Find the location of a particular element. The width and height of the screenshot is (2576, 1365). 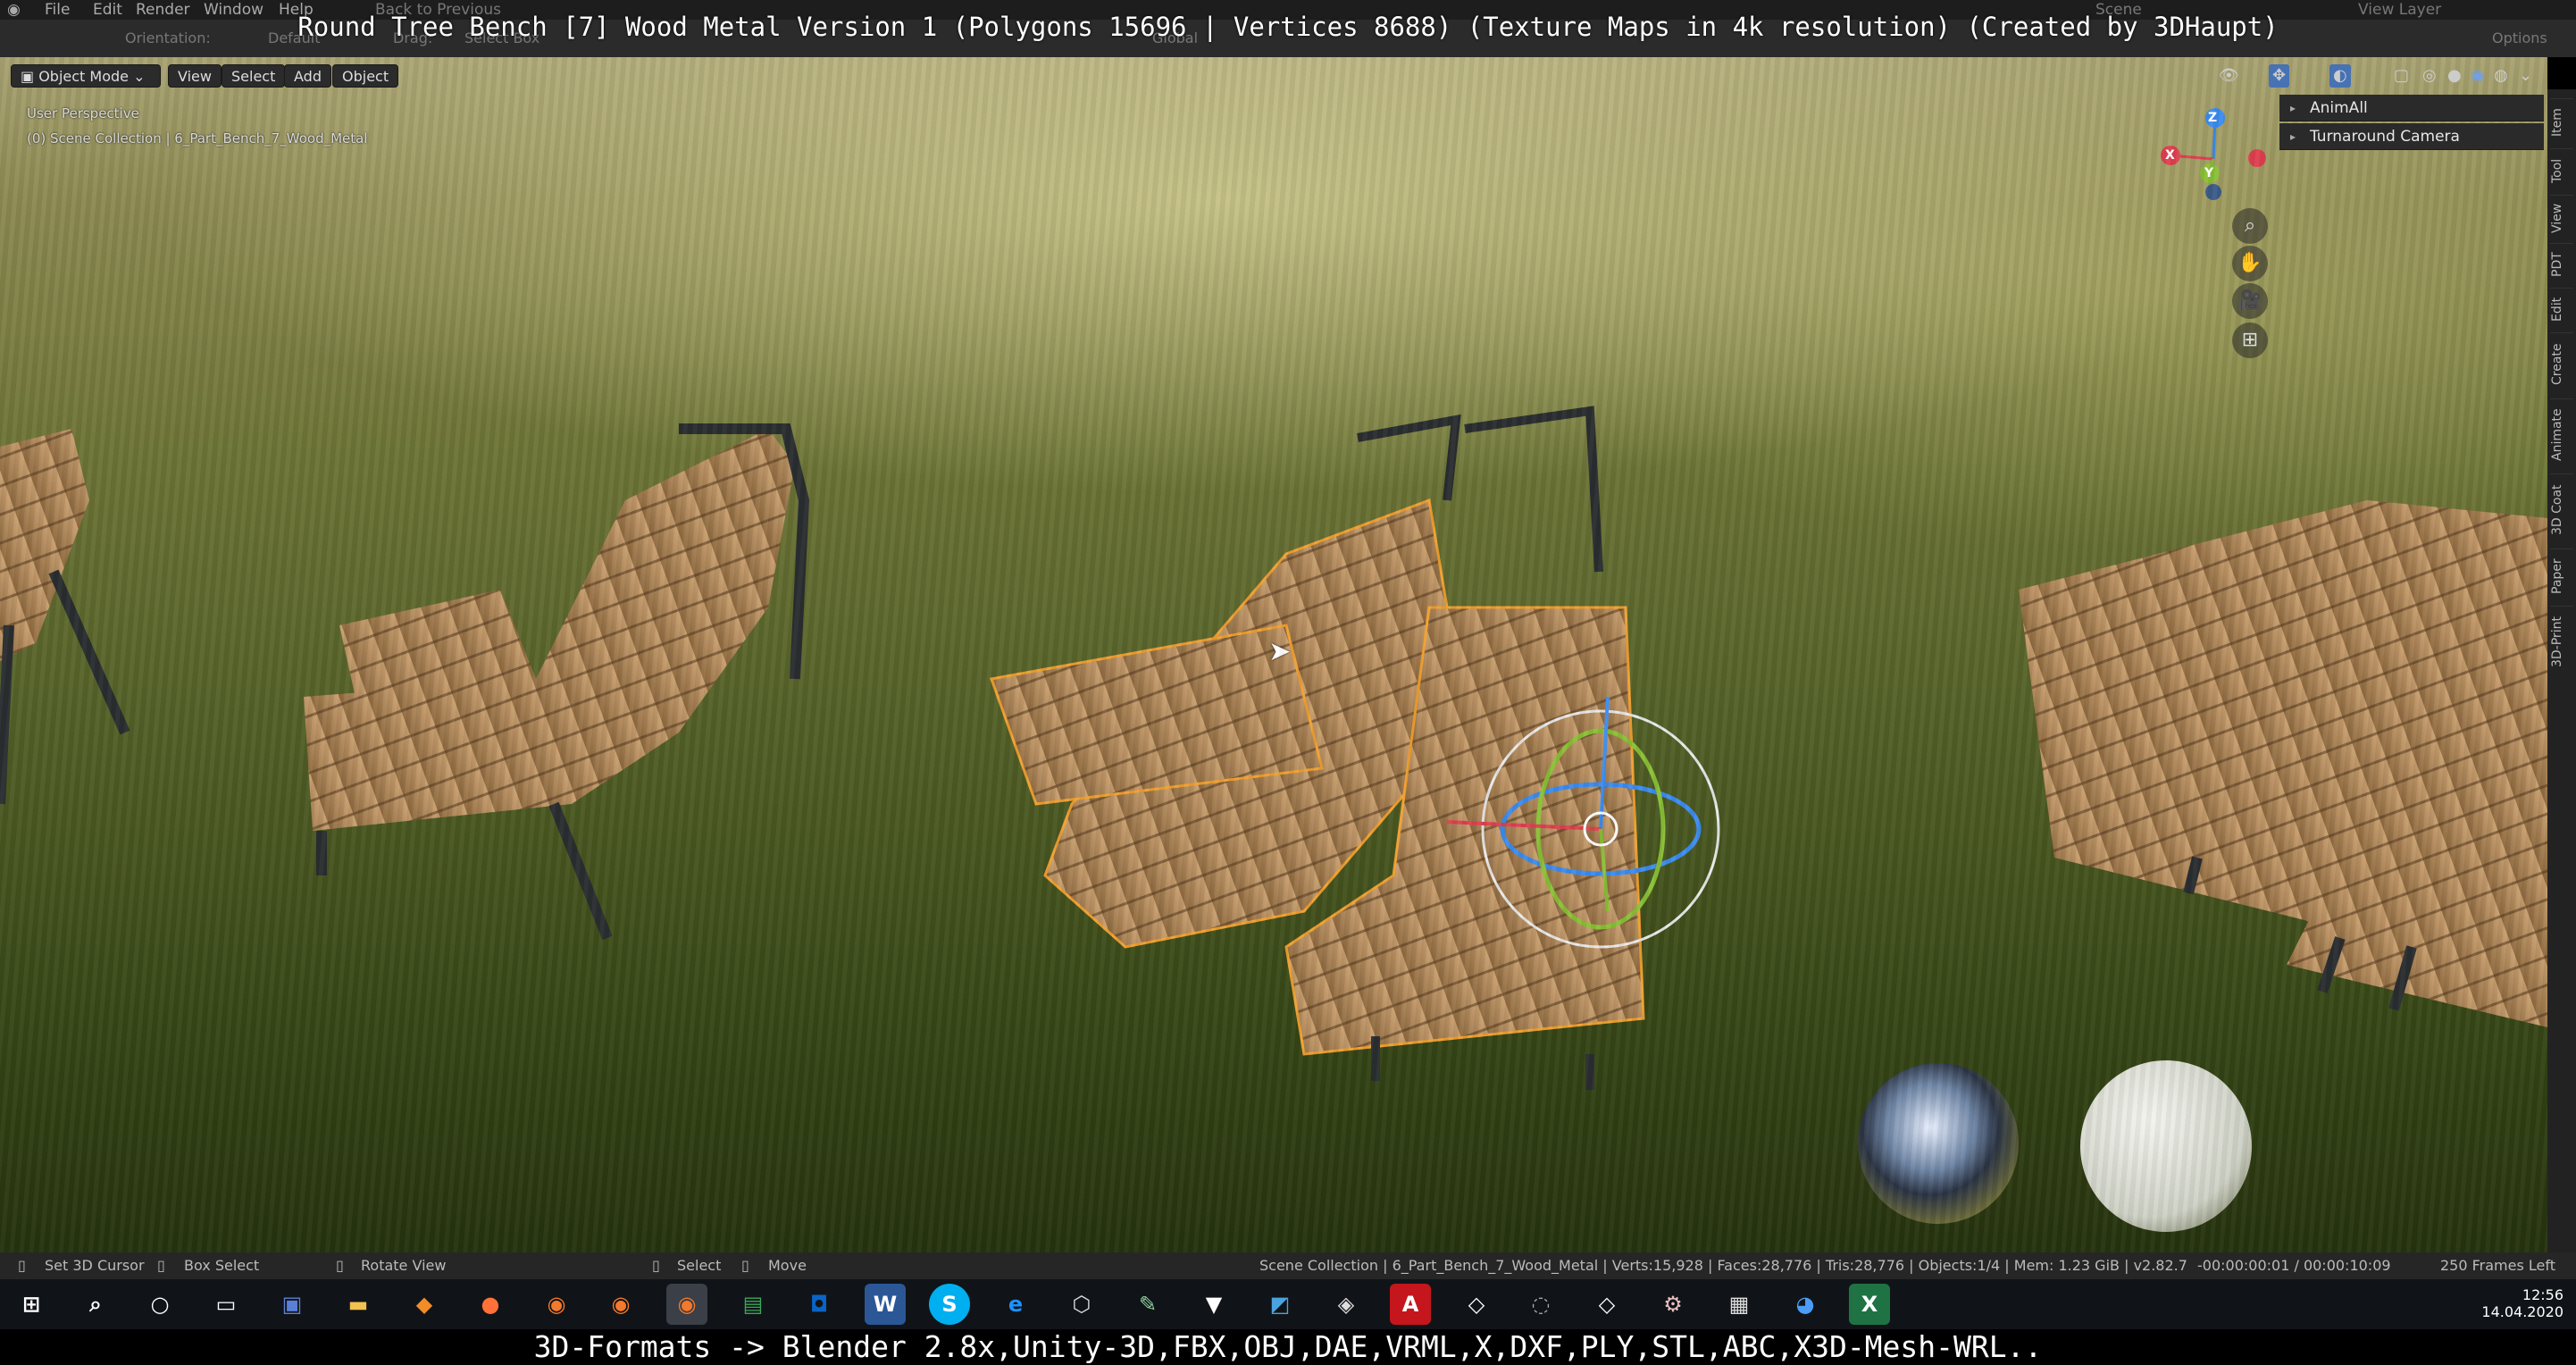

perspective-toggle-icon: ⊞ is located at coordinates (2250, 340).